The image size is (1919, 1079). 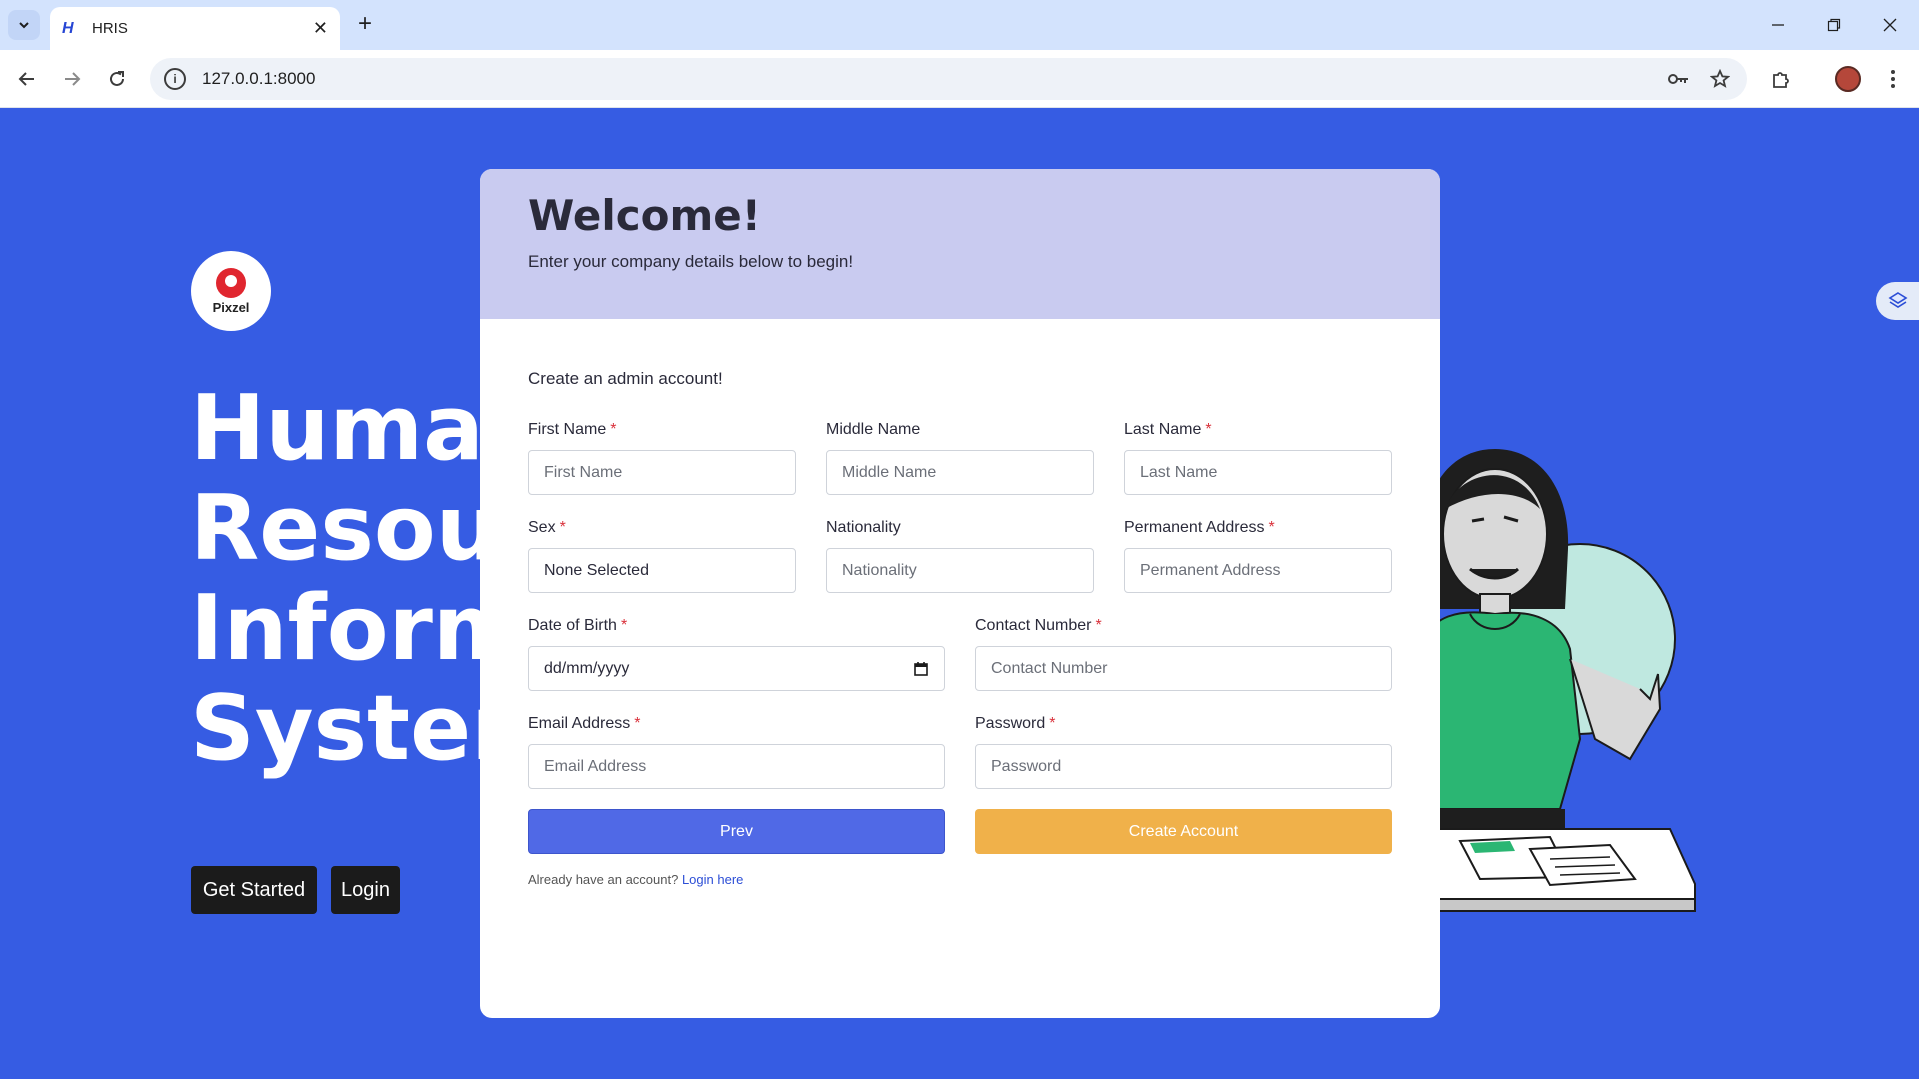 What do you see at coordinates (335, 628) in the screenshot?
I see `hero-title-line: Information` at bounding box center [335, 628].